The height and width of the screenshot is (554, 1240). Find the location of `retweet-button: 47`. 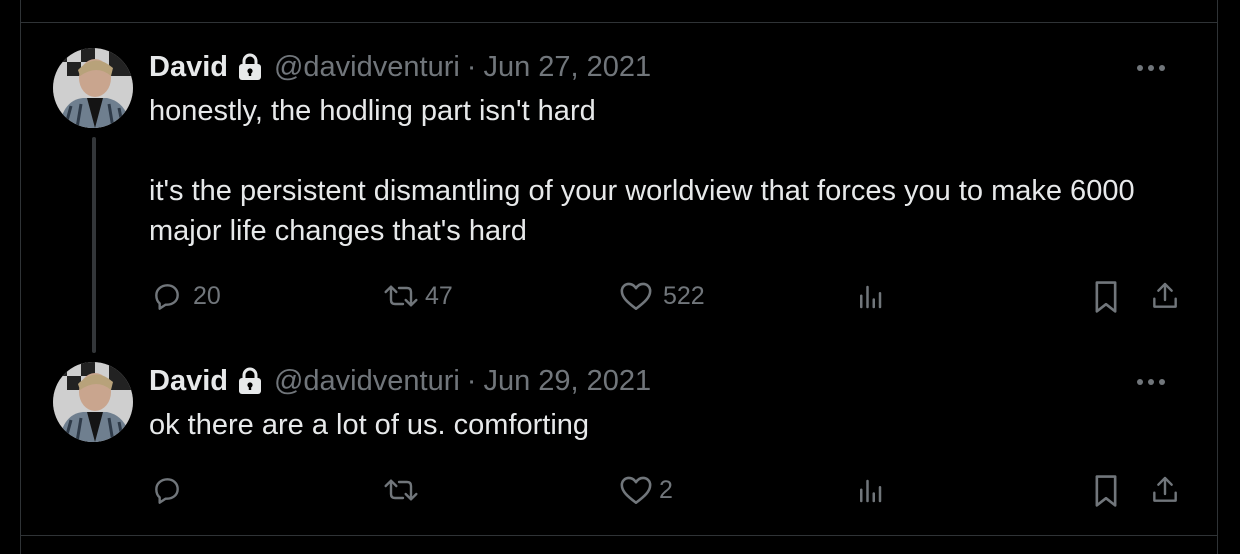

retweet-button: 47 is located at coordinates (418, 296).